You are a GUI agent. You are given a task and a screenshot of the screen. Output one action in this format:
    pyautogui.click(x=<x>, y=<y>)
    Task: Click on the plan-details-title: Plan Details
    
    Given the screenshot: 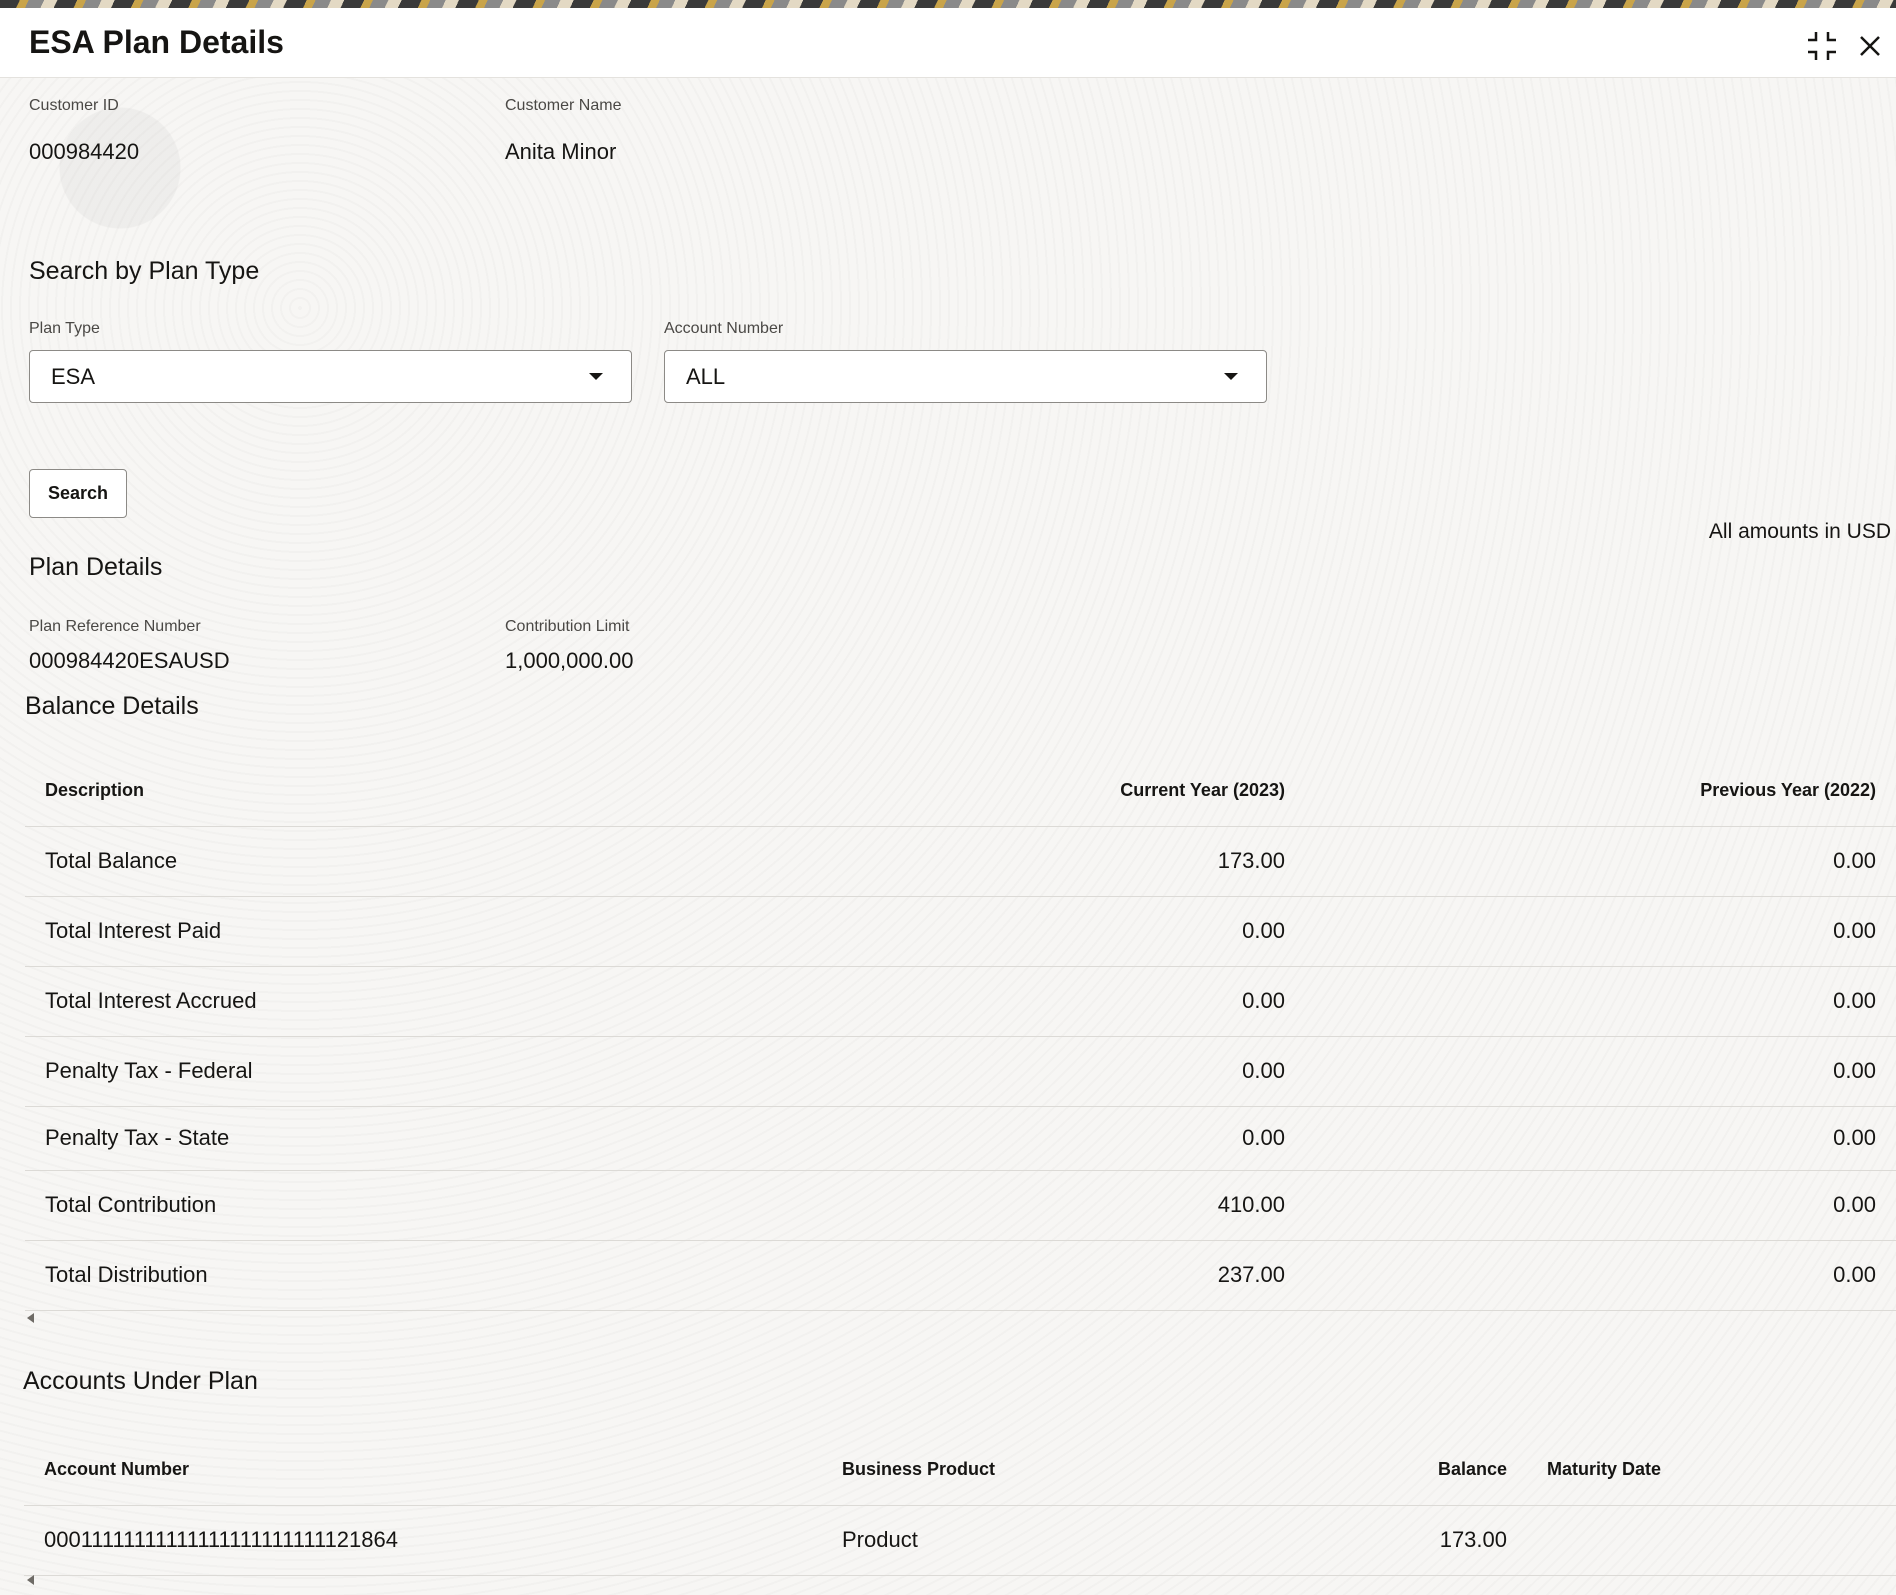 What is the action you would take?
    pyautogui.click(x=96, y=567)
    